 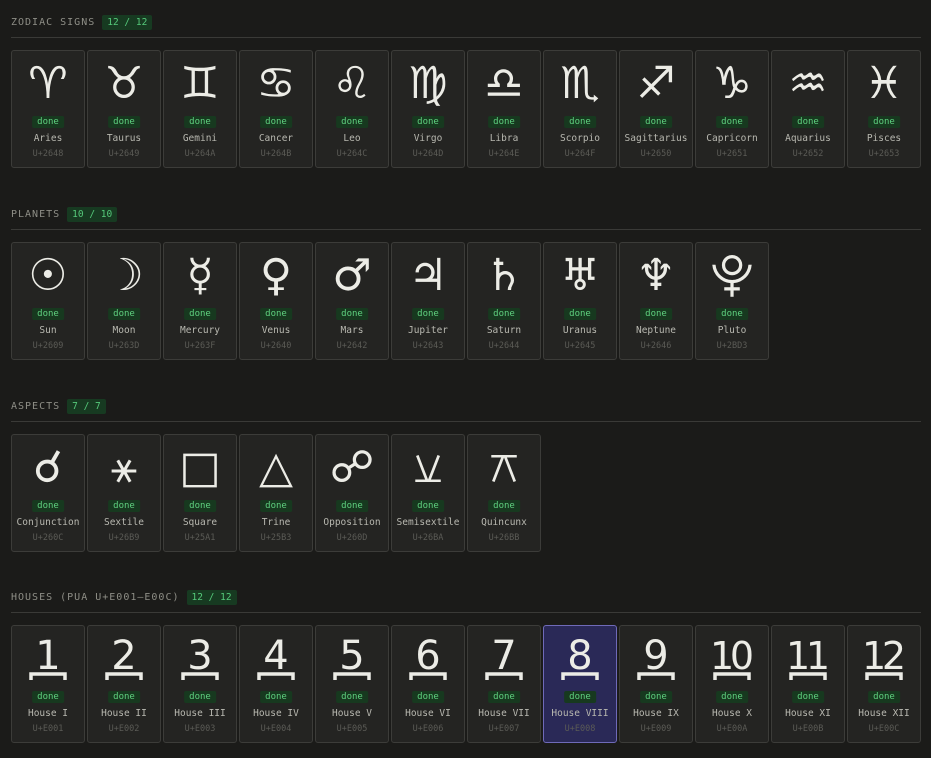 What do you see at coordinates (466, 22) in the screenshot?
I see `section-header: ZODIAC SIGNS 12 / 12` at bounding box center [466, 22].